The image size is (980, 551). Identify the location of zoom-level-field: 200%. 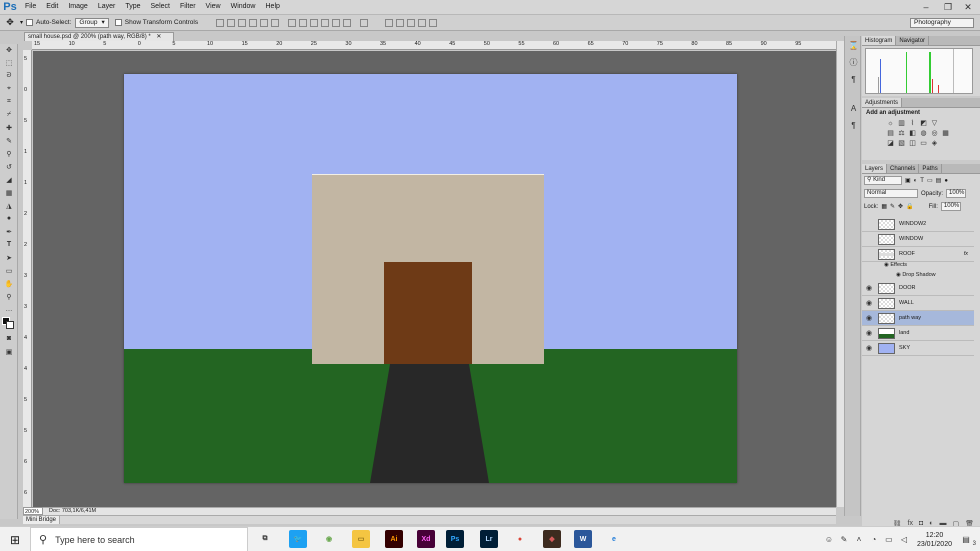
(33, 511).